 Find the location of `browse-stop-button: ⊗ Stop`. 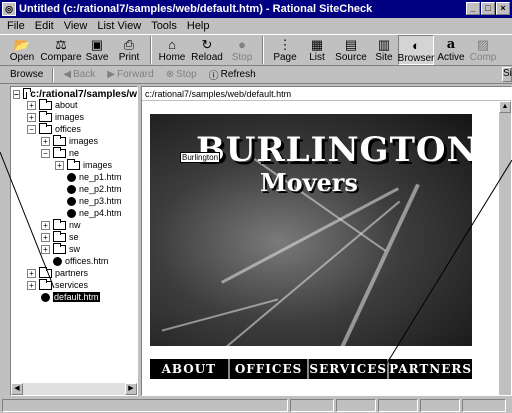

browse-stop-button: ⊗ Stop is located at coordinates (181, 74).